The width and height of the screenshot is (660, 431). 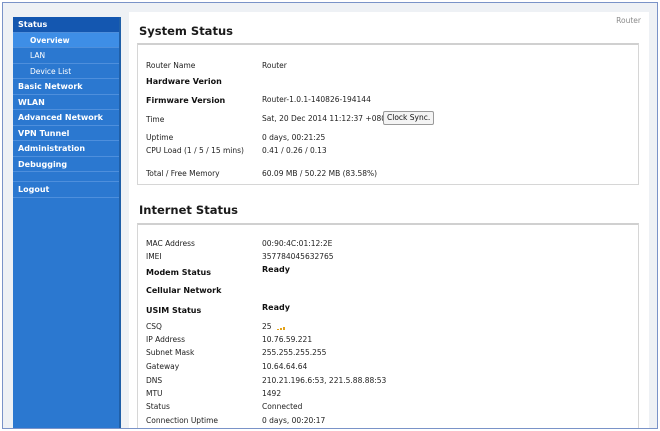 I want to click on connection-uptime-value: 0 days, 00:20:17, so click(x=294, y=420).